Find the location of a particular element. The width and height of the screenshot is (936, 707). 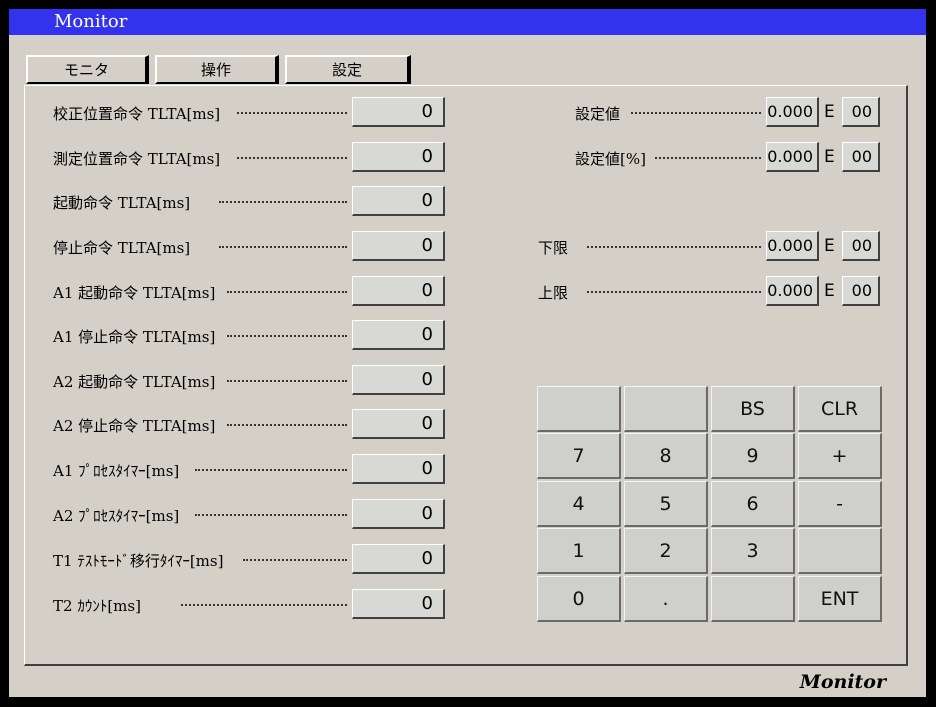

keypad-4-key: 4 is located at coordinates (579, 504).